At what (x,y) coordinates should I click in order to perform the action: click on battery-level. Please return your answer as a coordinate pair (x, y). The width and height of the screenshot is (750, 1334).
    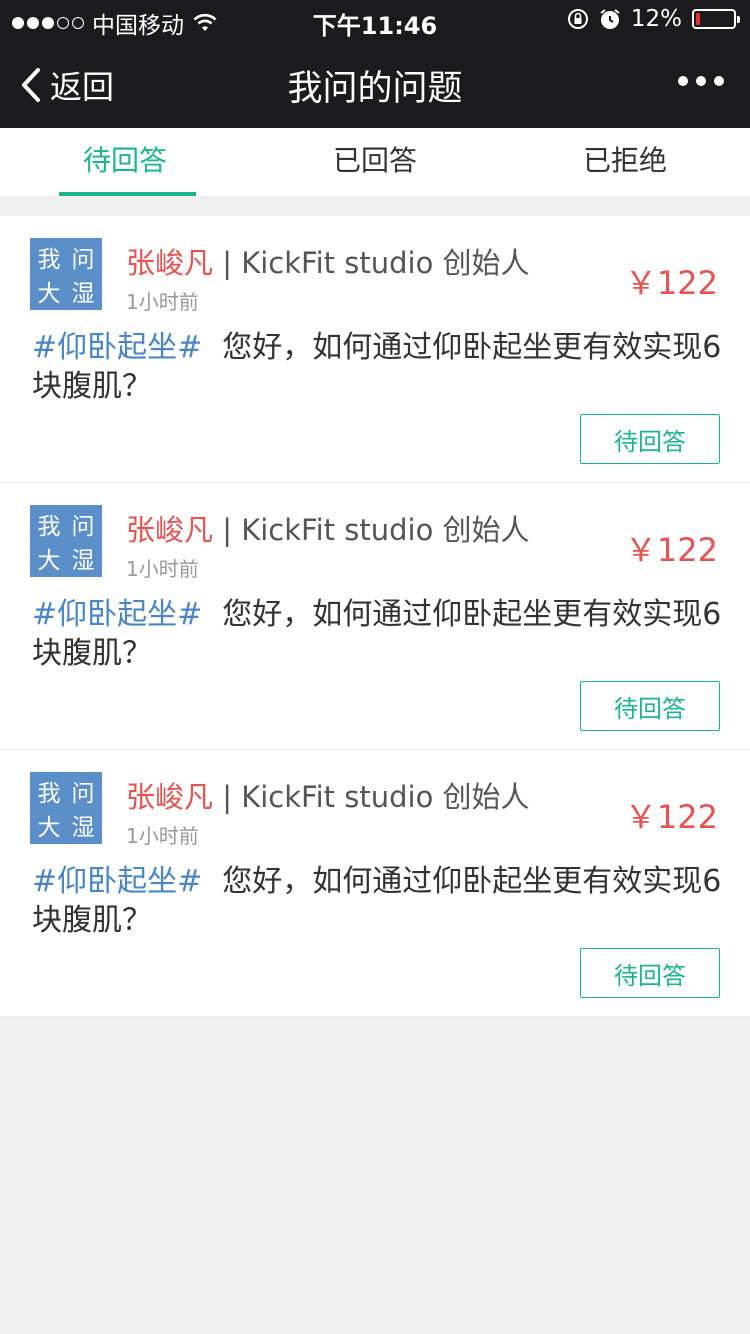
    Looking at the image, I should click on (698, 19).